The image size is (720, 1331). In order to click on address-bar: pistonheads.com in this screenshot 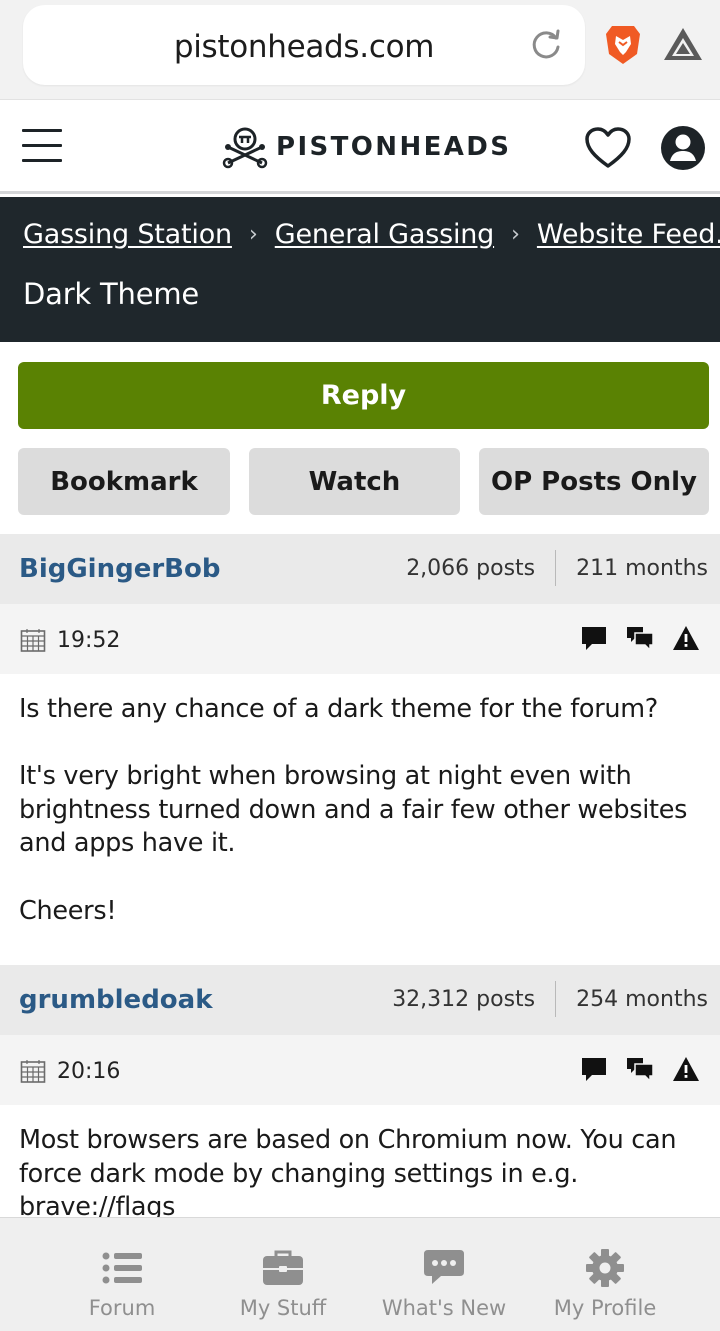, I will do `click(304, 45)`.